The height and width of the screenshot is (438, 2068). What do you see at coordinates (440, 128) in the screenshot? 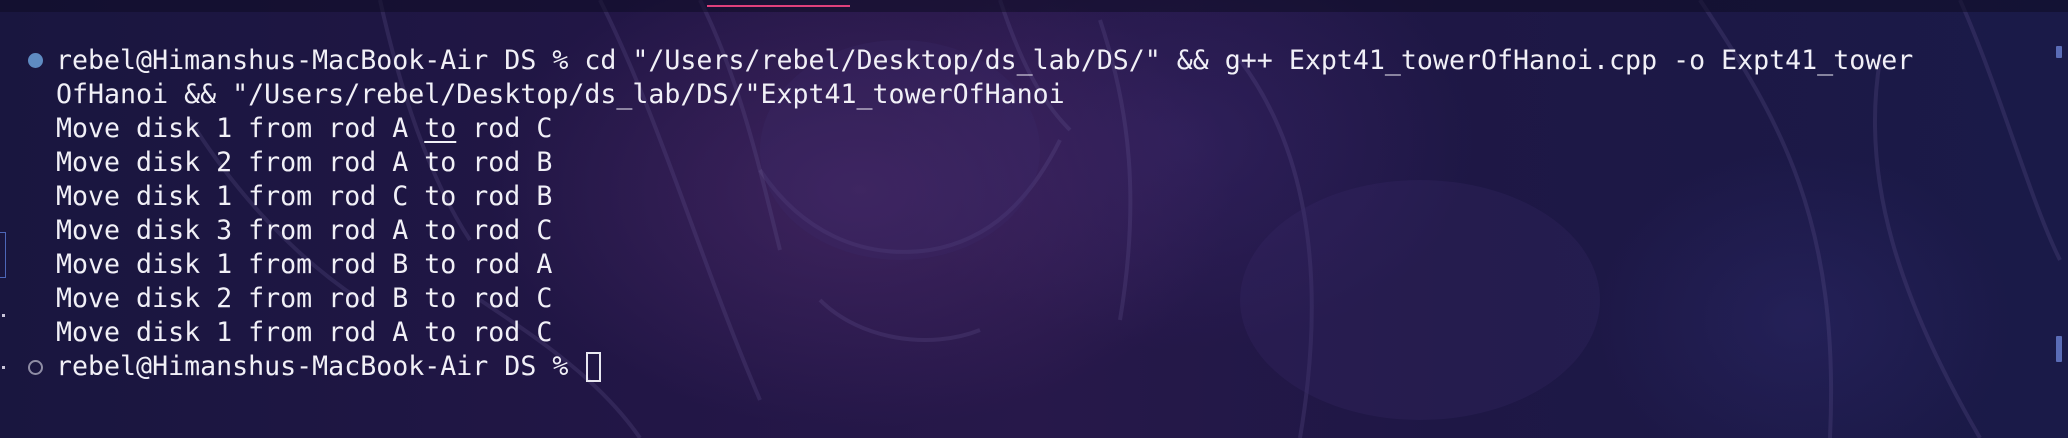
I see `hover-link: to` at bounding box center [440, 128].